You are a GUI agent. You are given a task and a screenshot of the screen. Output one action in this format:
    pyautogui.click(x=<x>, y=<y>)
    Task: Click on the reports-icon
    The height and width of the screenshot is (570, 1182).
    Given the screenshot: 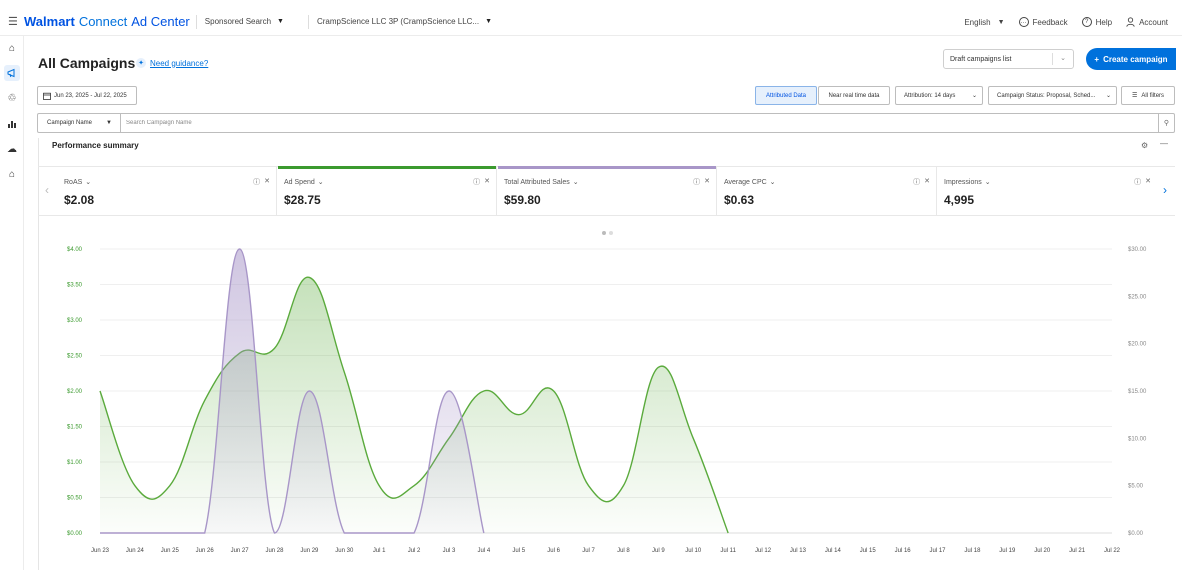 What is the action you would take?
    pyautogui.click(x=12, y=124)
    